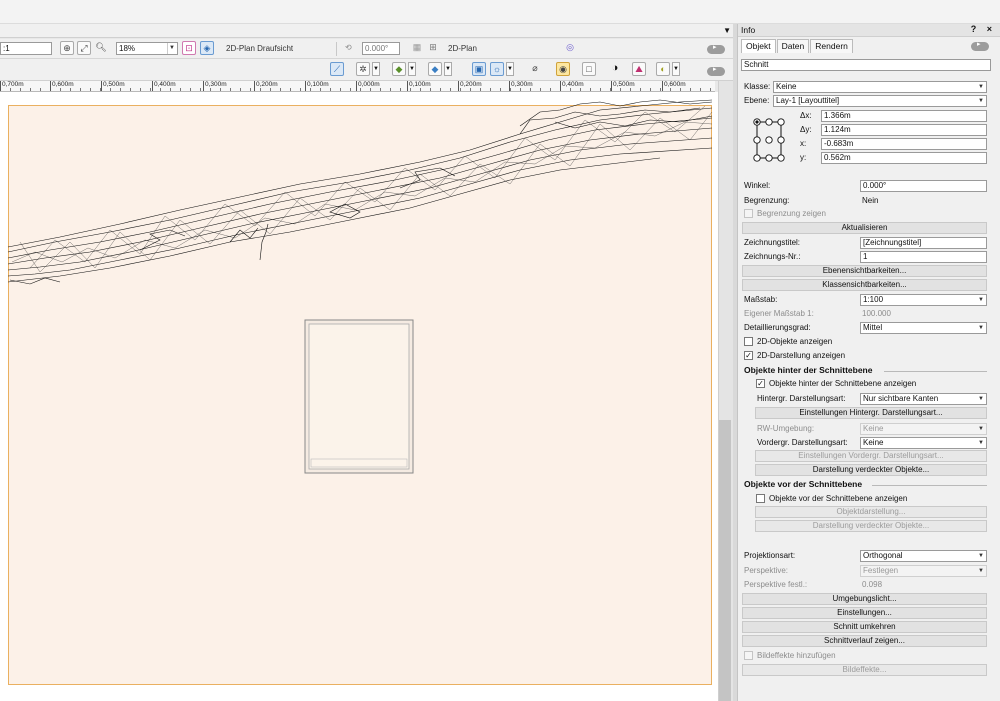 This screenshot has width=1000, height=701. I want to click on columns-icon: ⊞, so click(433, 48).